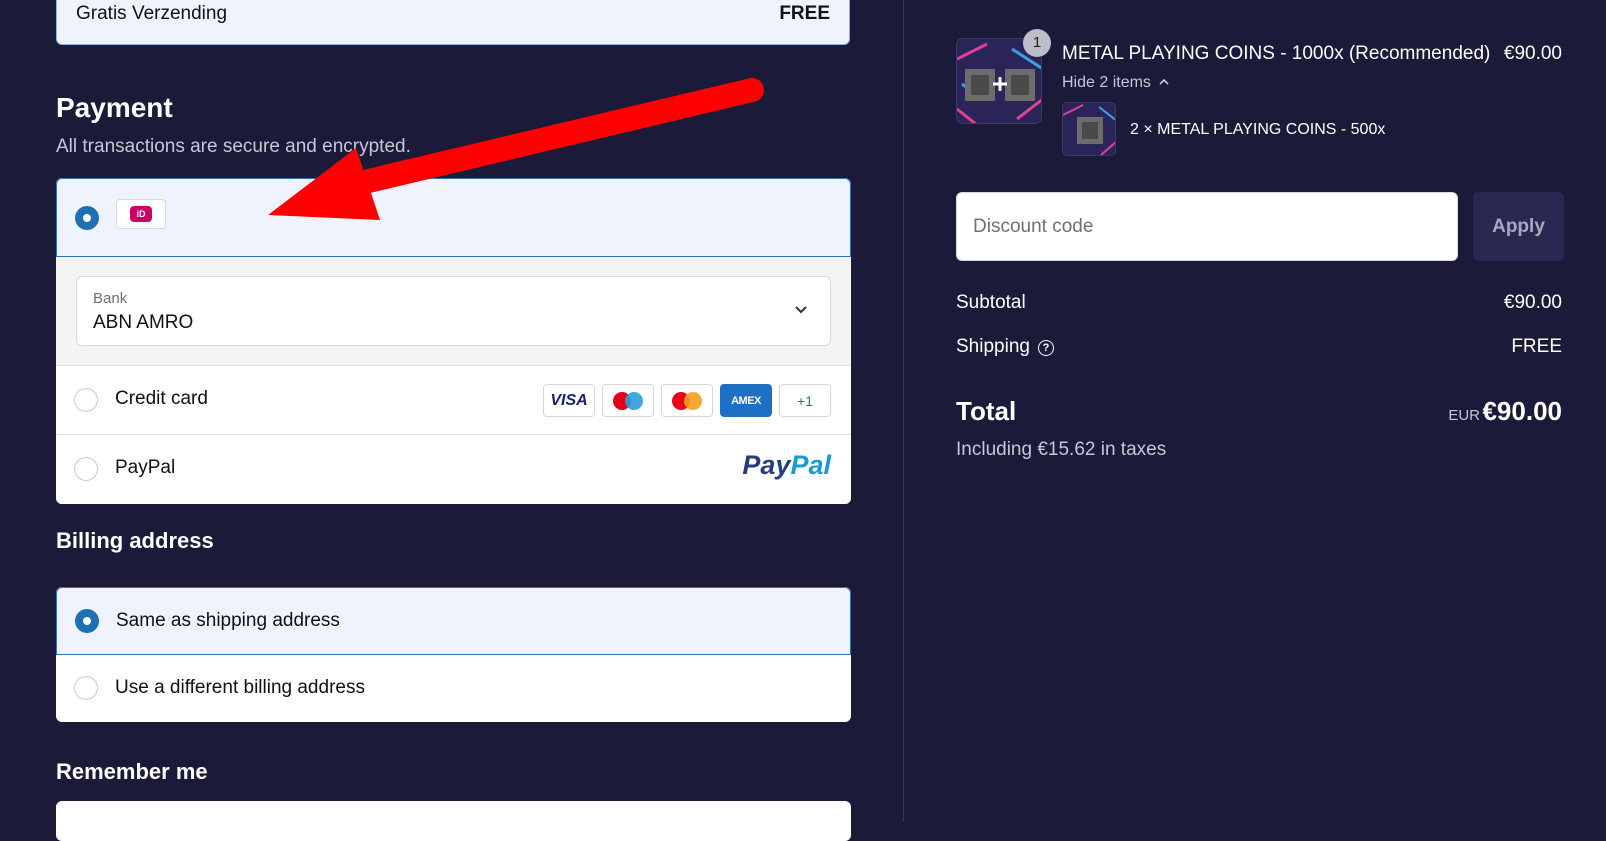 The image size is (1606, 841). What do you see at coordinates (1522, 411) in the screenshot?
I see `total-value: €90.00` at bounding box center [1522, 411].